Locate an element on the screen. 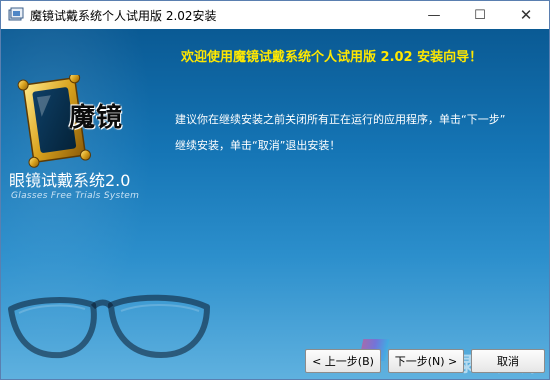  minimize-button: — is located at coordinates (434, 15).